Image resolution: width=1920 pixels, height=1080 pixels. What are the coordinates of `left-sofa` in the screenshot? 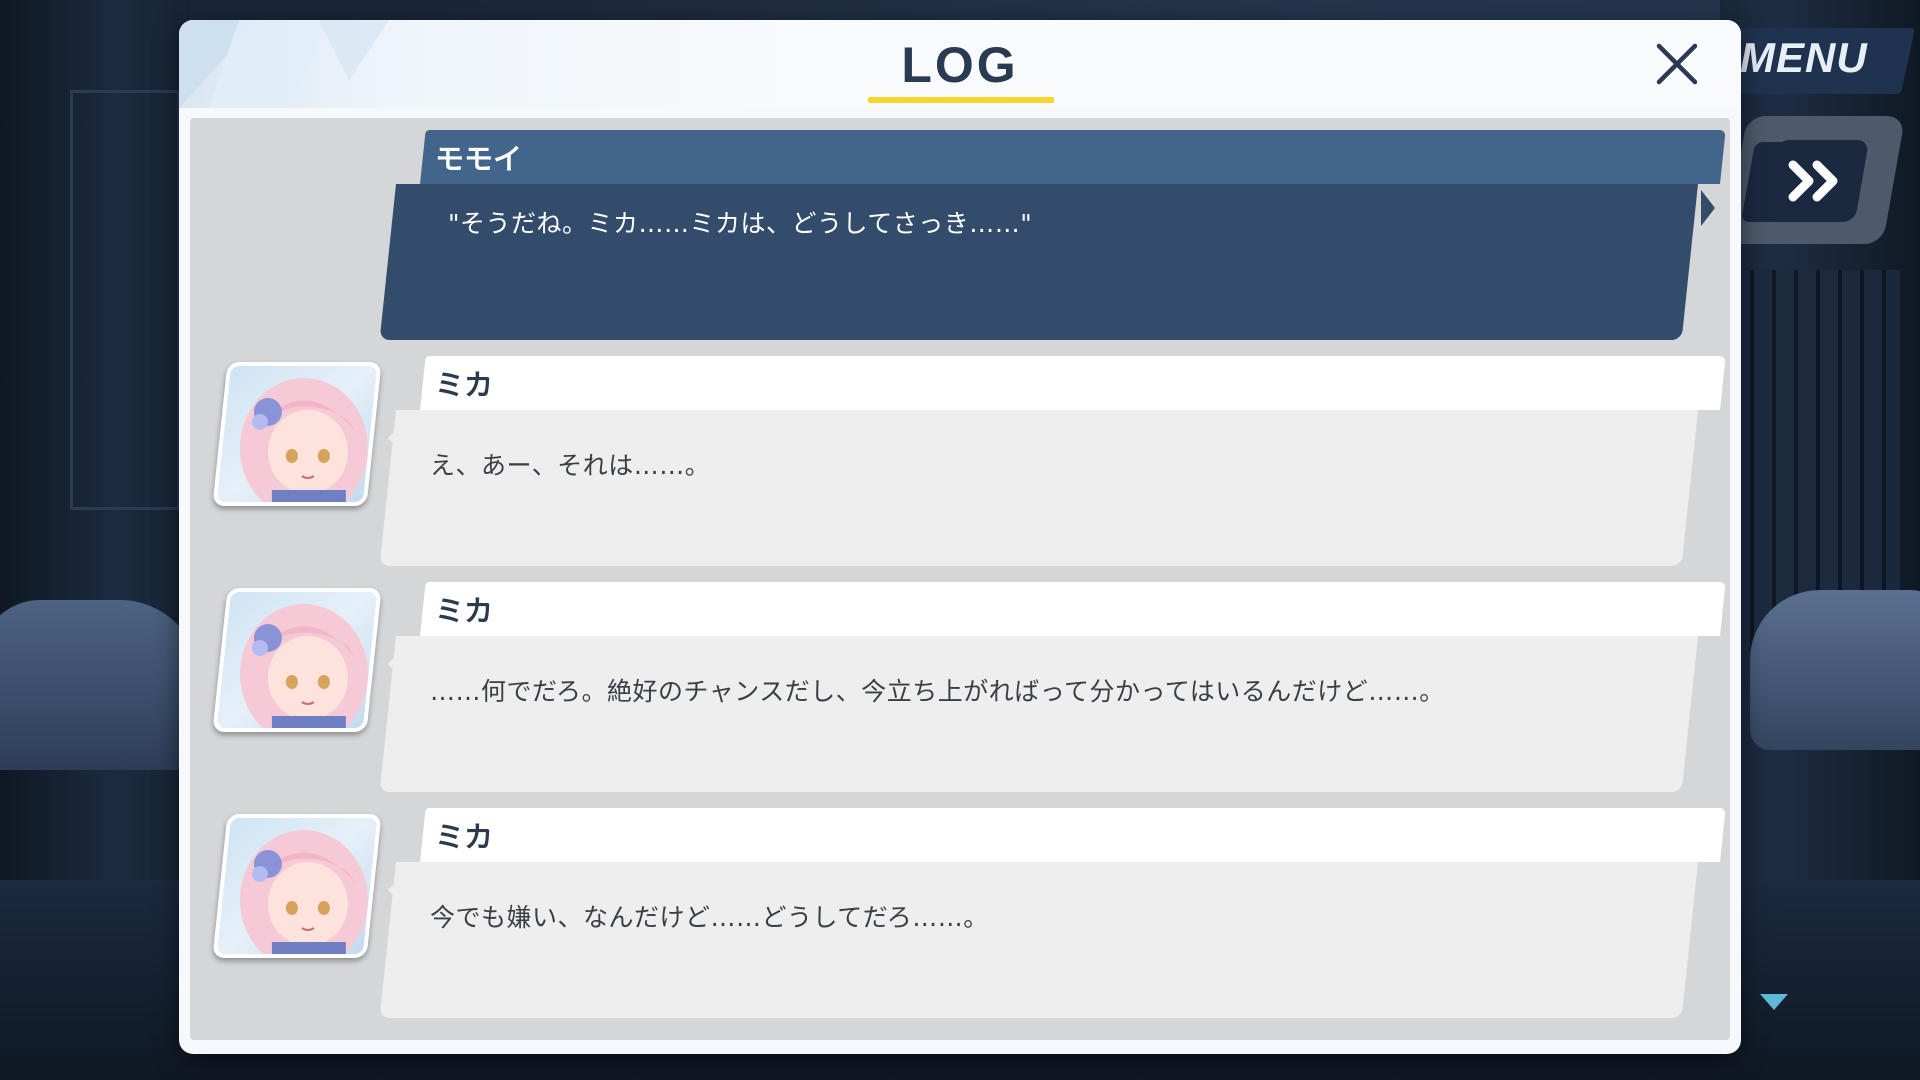 It's located at (100, 685).